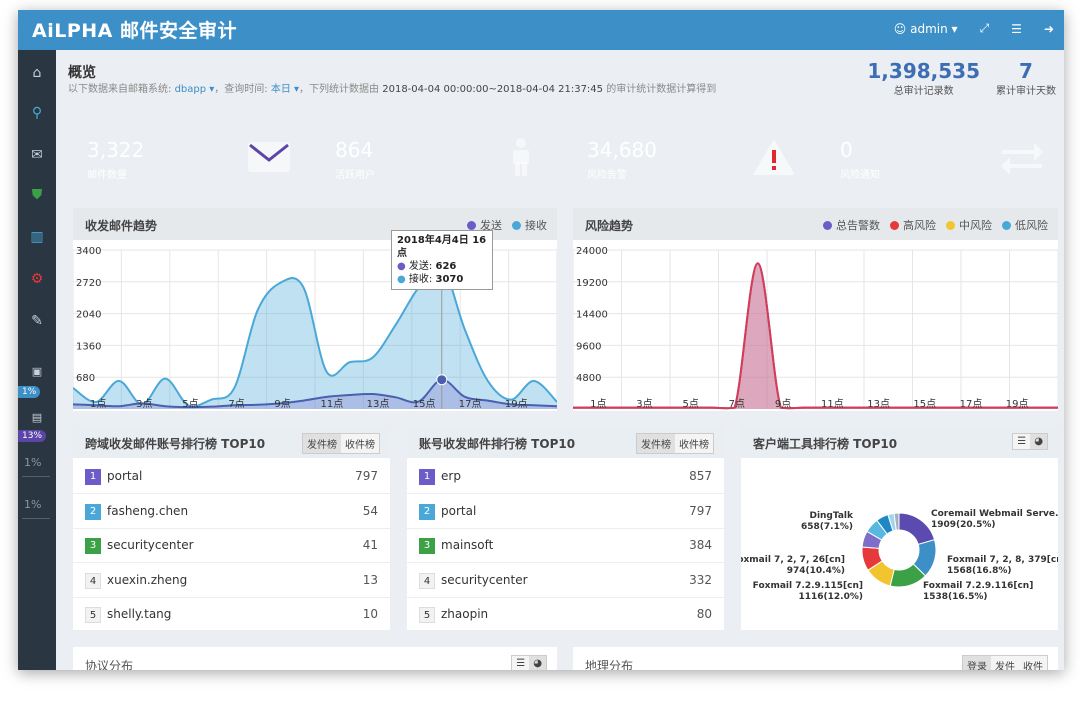 The width and height of the screenshot is (1080, 707). Describe the element at coordinates (598, 404) in the screenshot. I see `x-tick-label: 1点` at that location.